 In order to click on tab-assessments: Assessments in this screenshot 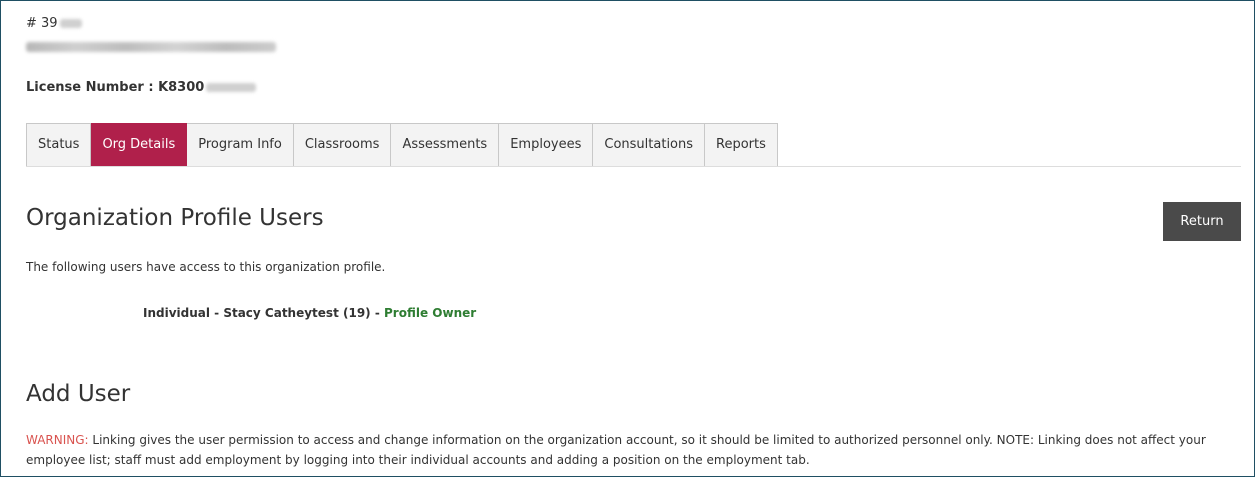, I will do `click(445, 145)`.